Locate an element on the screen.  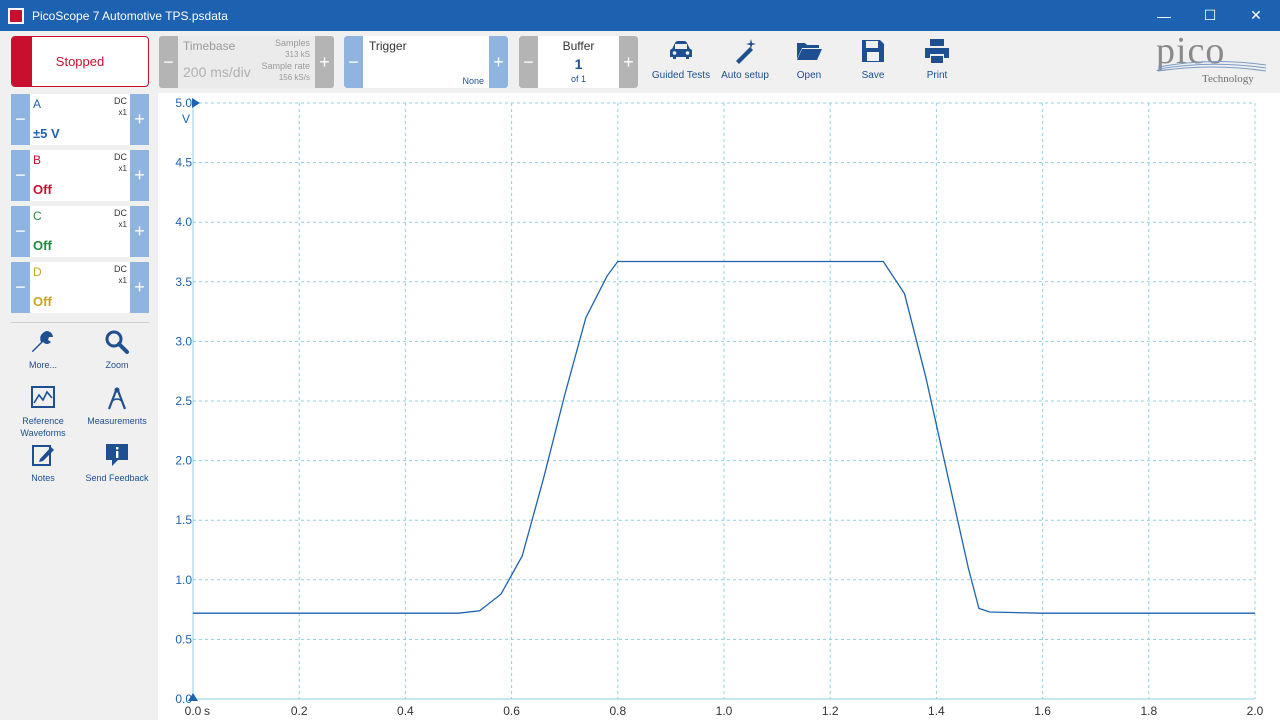
run-state-label: Stopped is located at coordinates (80, 61).